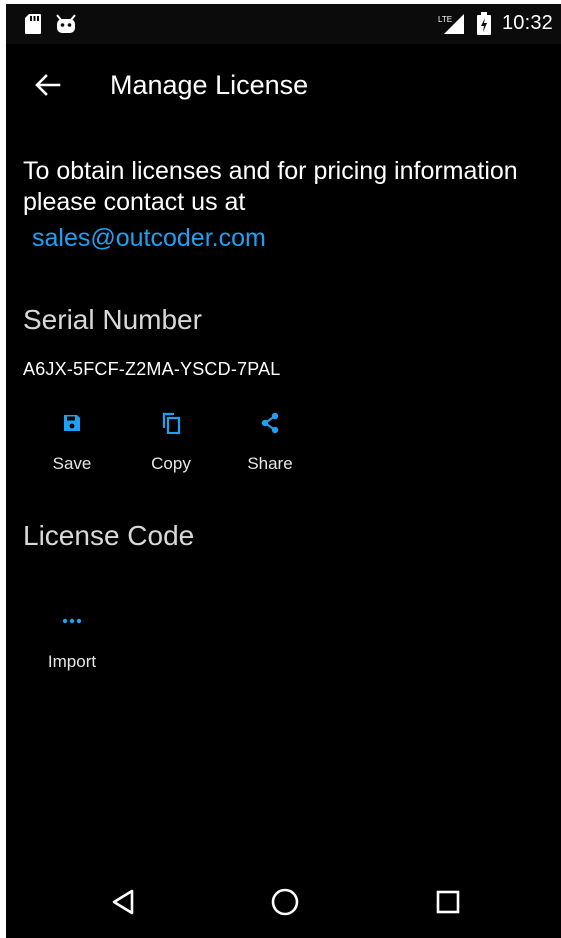 The width and height of the screenshot is (561, 938). I want to click on license-code-heading: License Code, so click(109, 535).